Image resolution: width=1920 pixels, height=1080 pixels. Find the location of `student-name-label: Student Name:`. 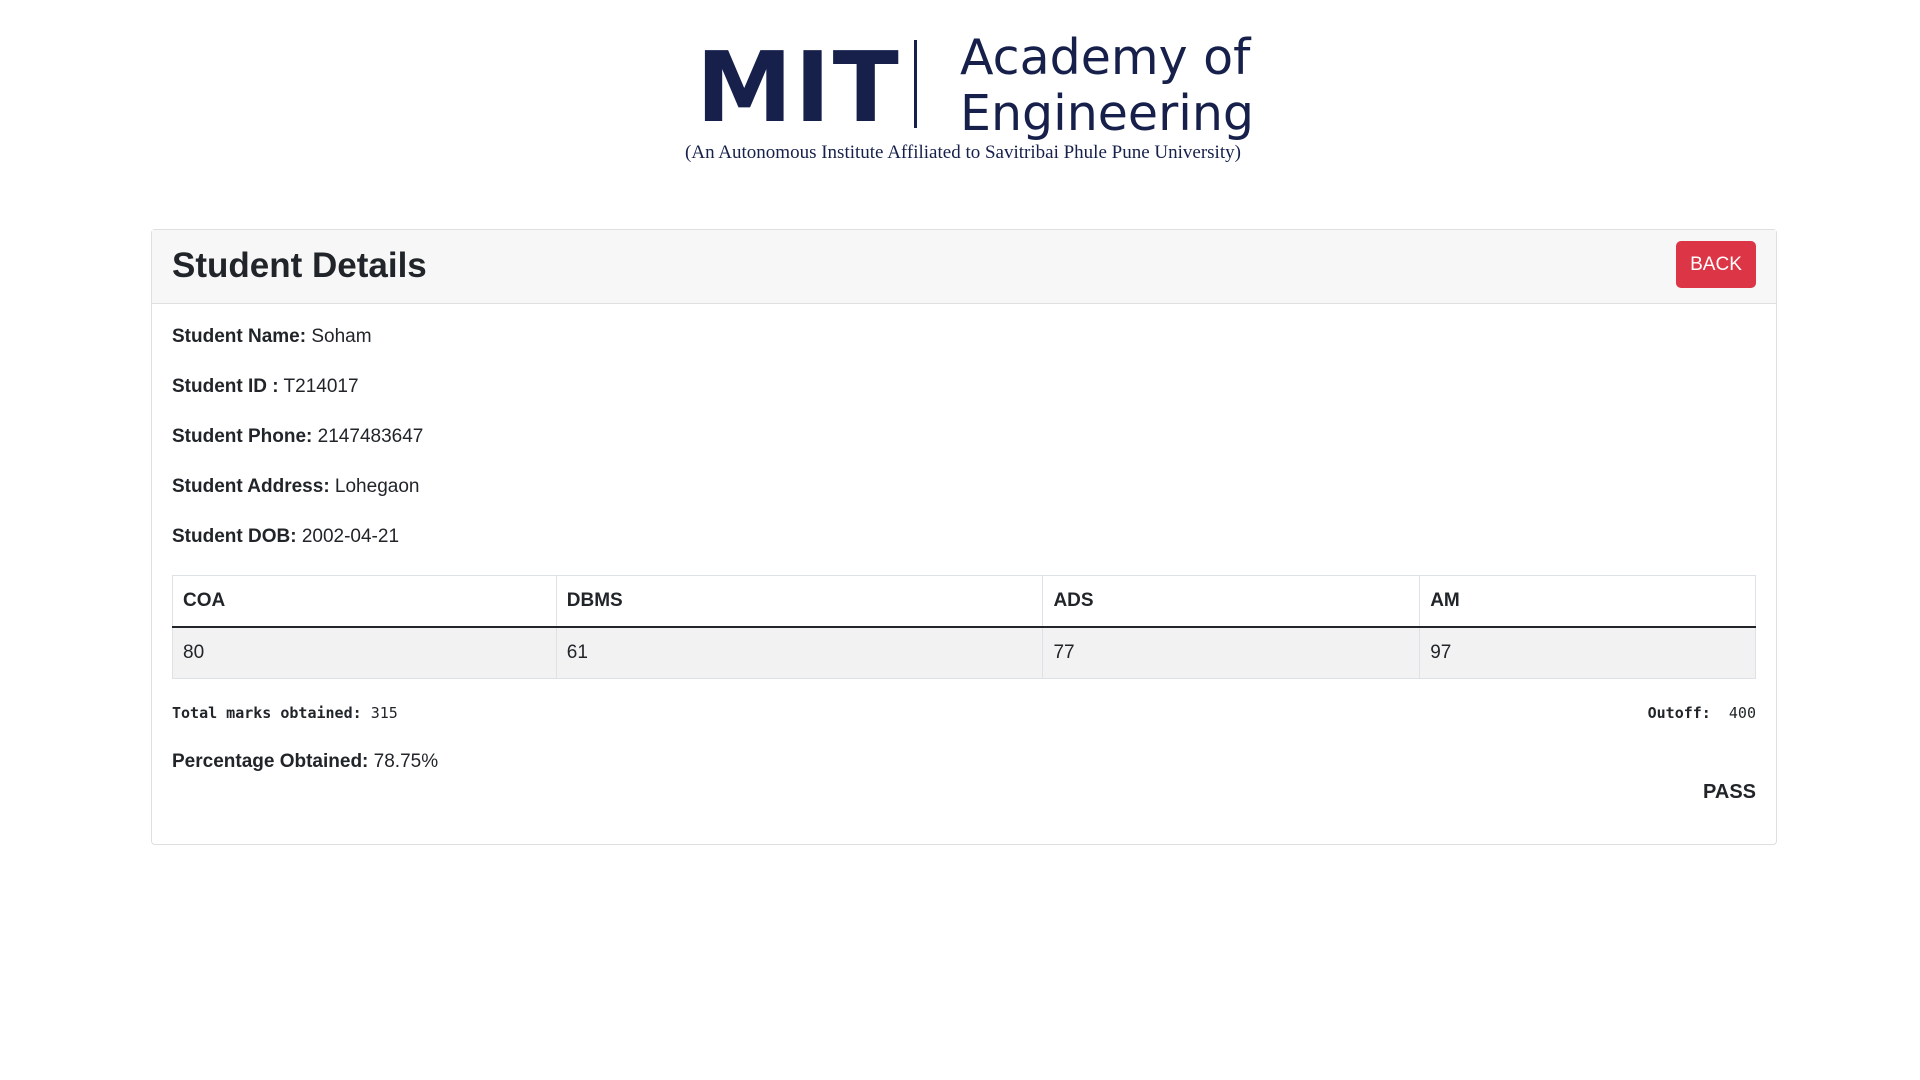

student-name-label: Student Name: is located at coordinates (239, 336).